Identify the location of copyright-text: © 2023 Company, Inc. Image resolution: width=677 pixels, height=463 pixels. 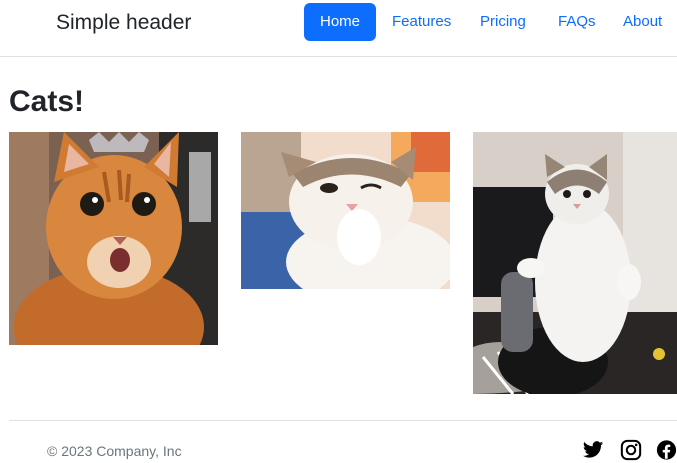
(114, 451).